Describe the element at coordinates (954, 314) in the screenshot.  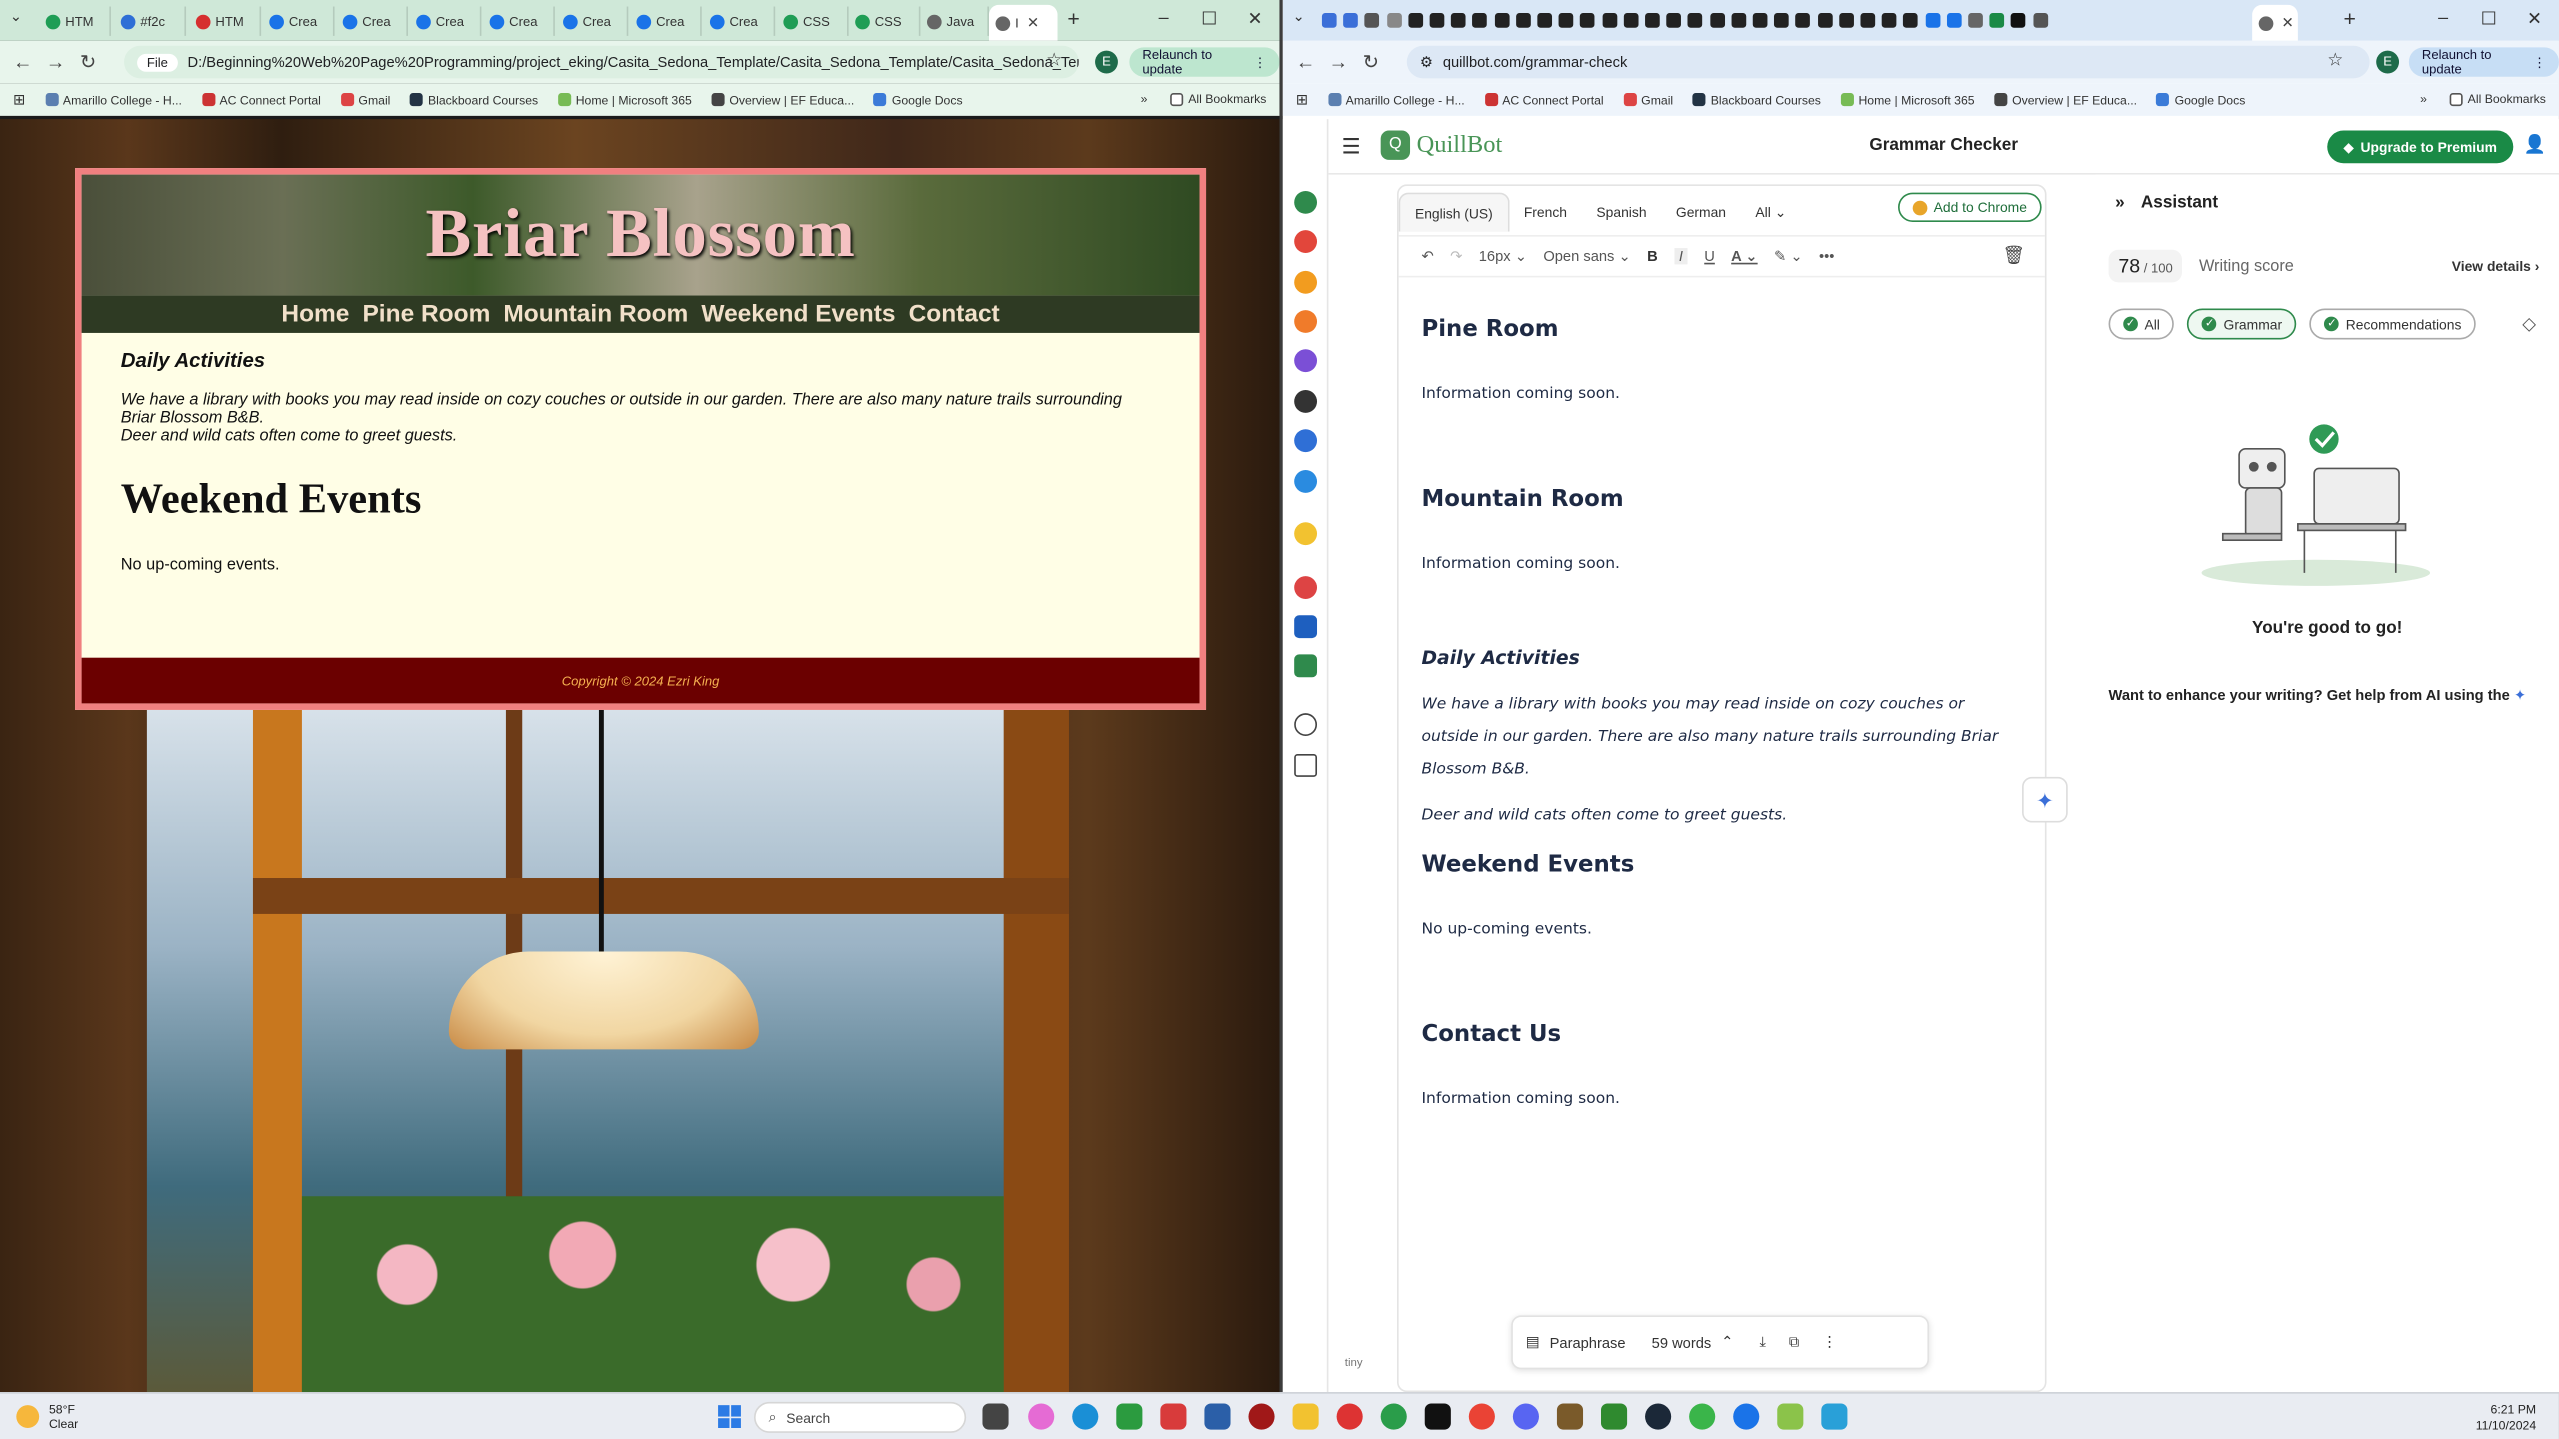
I see `nav-contact: Contact` at that location.